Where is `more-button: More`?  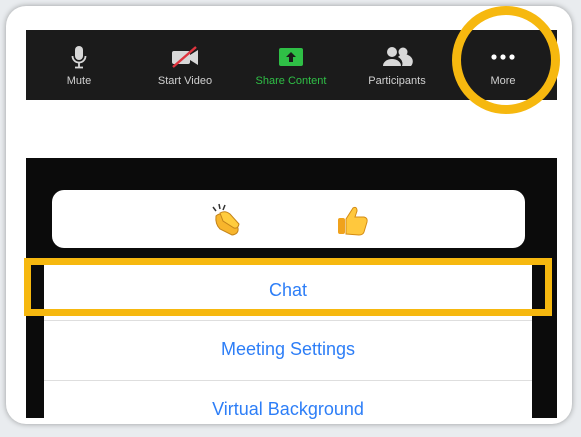
more-button: More is located at coordinates (503, 65).